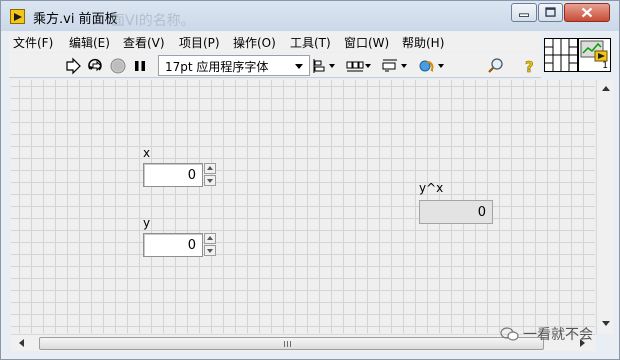 This screenshot has width=620, height=360. Describe the element at coordinates (427, 66) in the screenshot. I see `reorder-icon` at that location.